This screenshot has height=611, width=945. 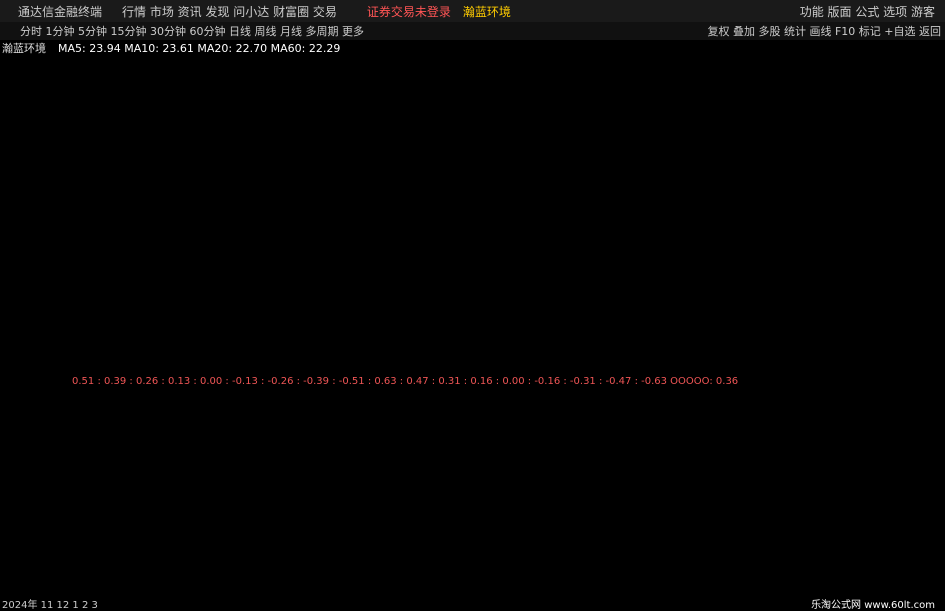 What do you see at coordinates (408, 11) in the screenshot?
I see `status-text: 证券交易未登录` at bounding box center [408, 11].